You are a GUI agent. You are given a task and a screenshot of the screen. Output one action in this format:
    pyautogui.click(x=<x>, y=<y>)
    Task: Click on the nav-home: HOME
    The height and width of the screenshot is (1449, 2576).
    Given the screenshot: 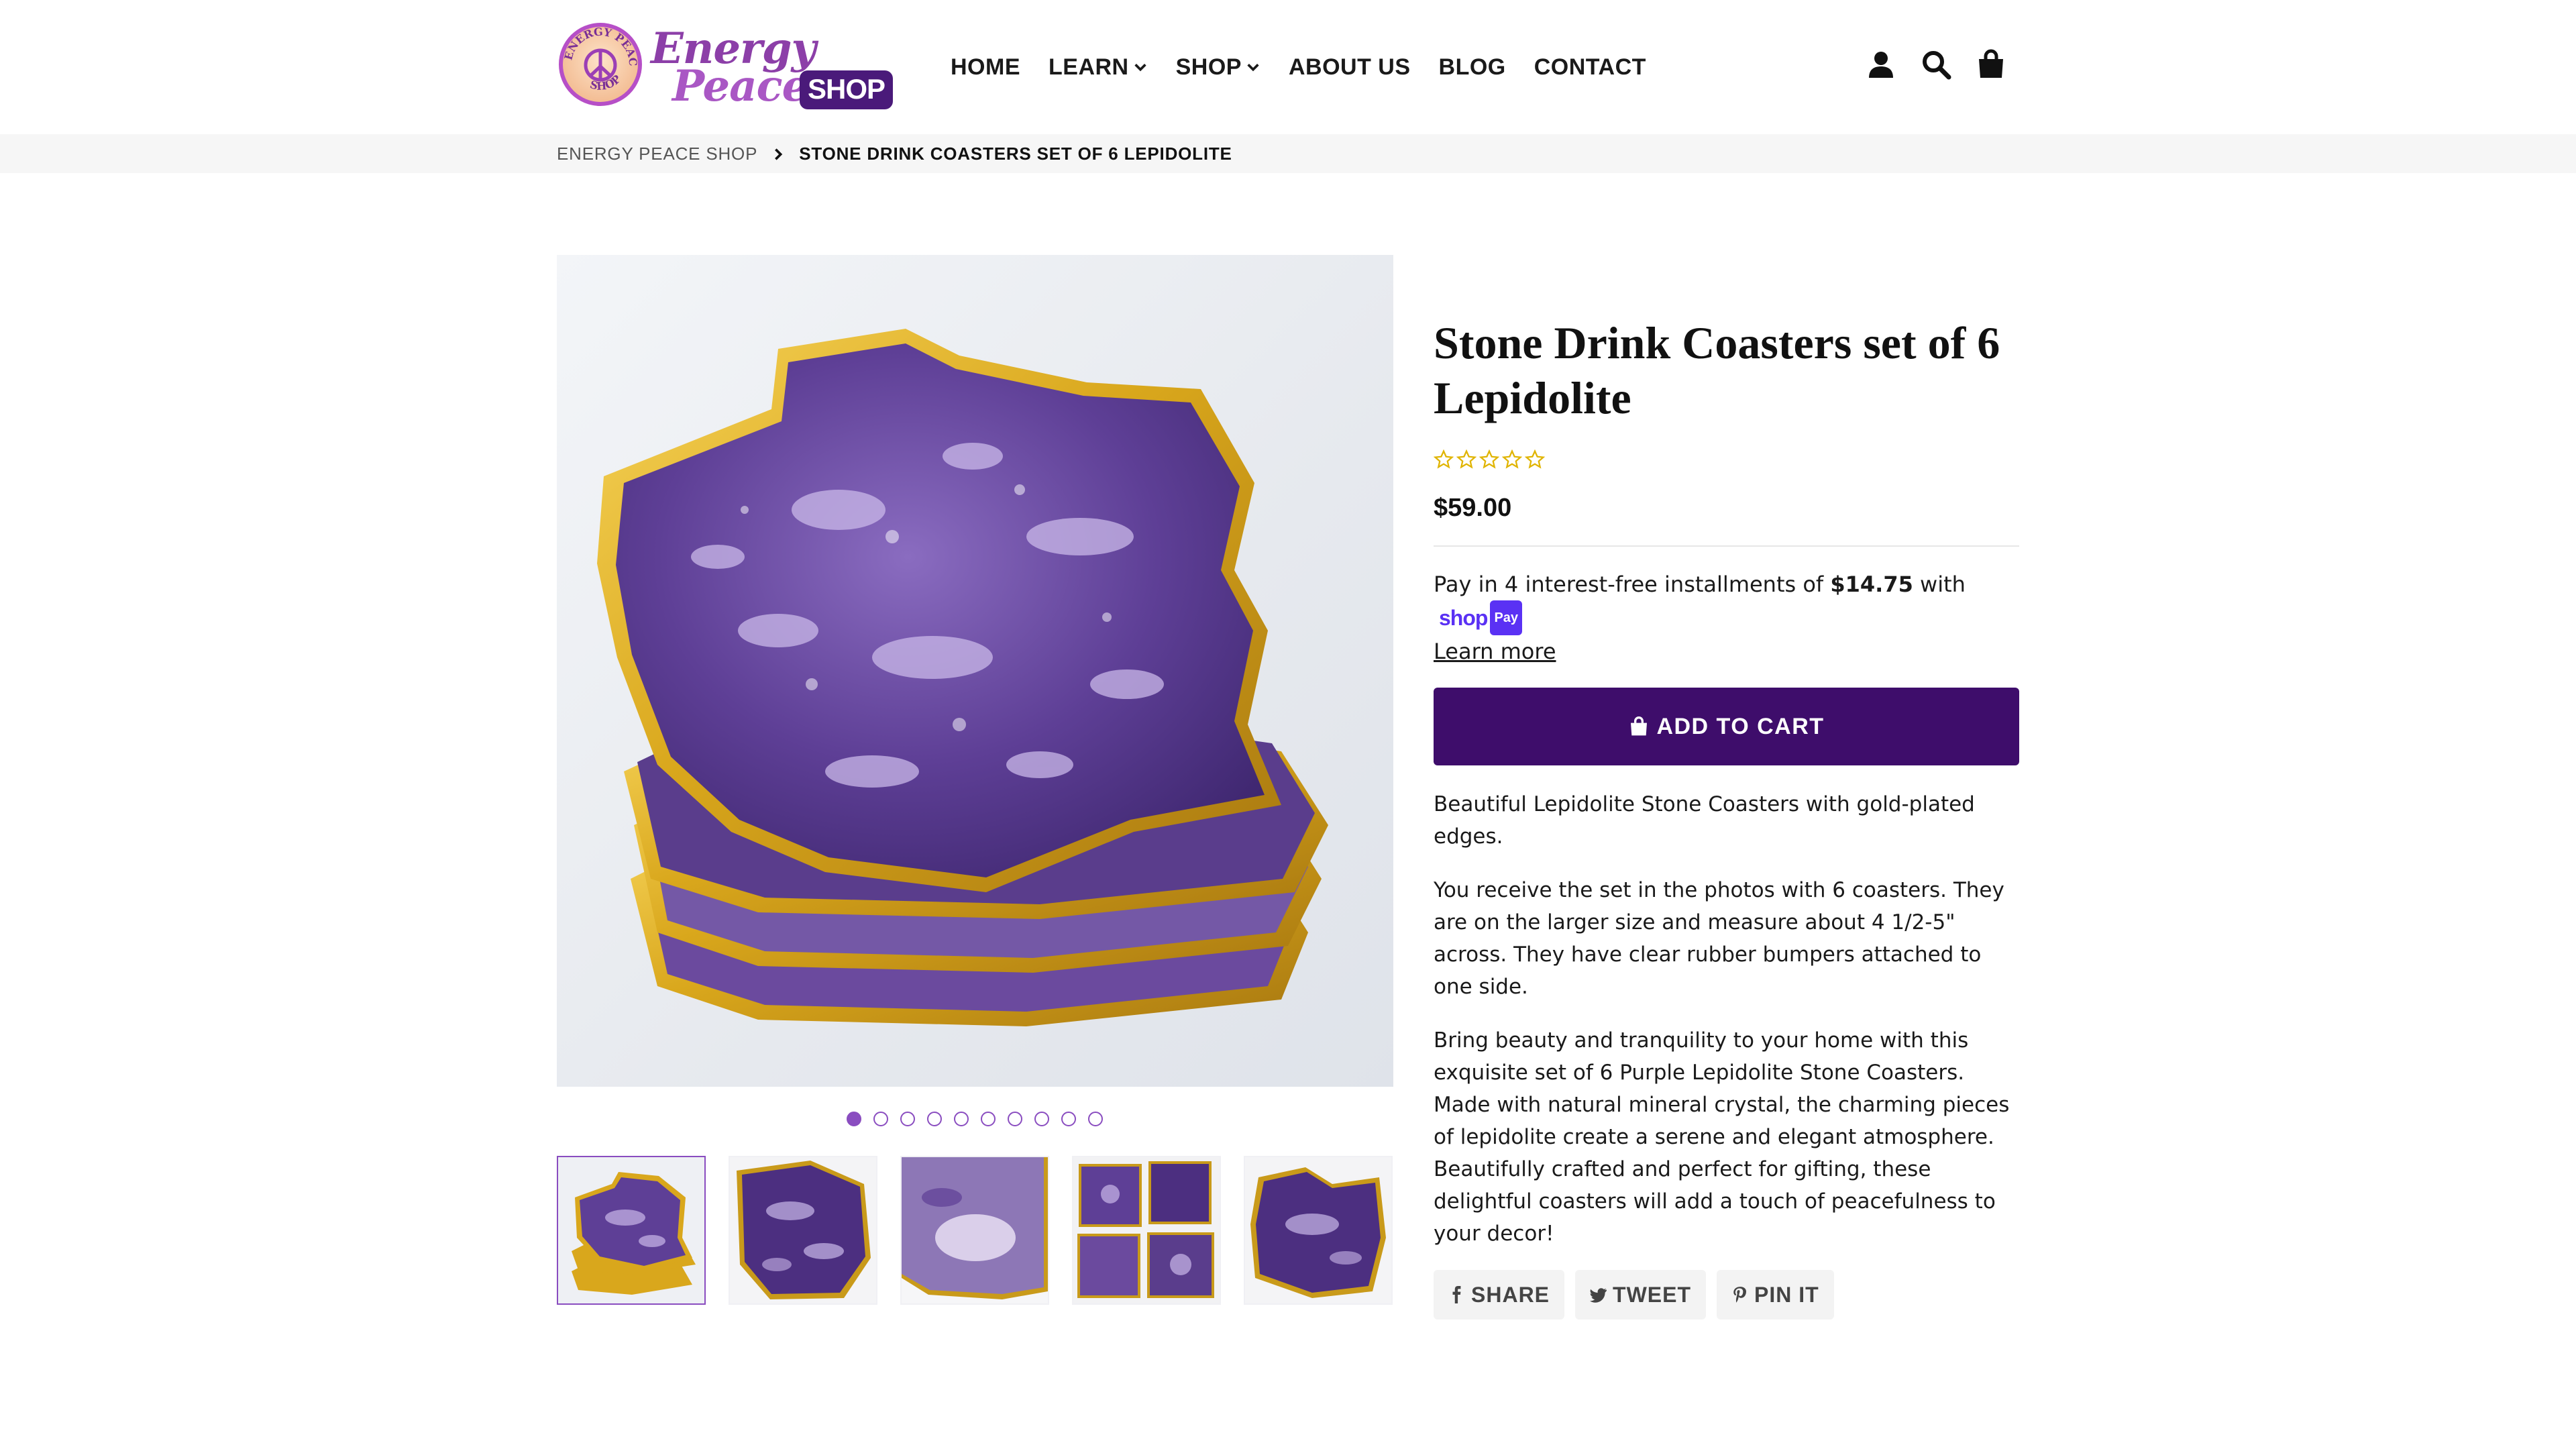 What is the action you would take?
    pyautogui.click(x=985, y=67)
    